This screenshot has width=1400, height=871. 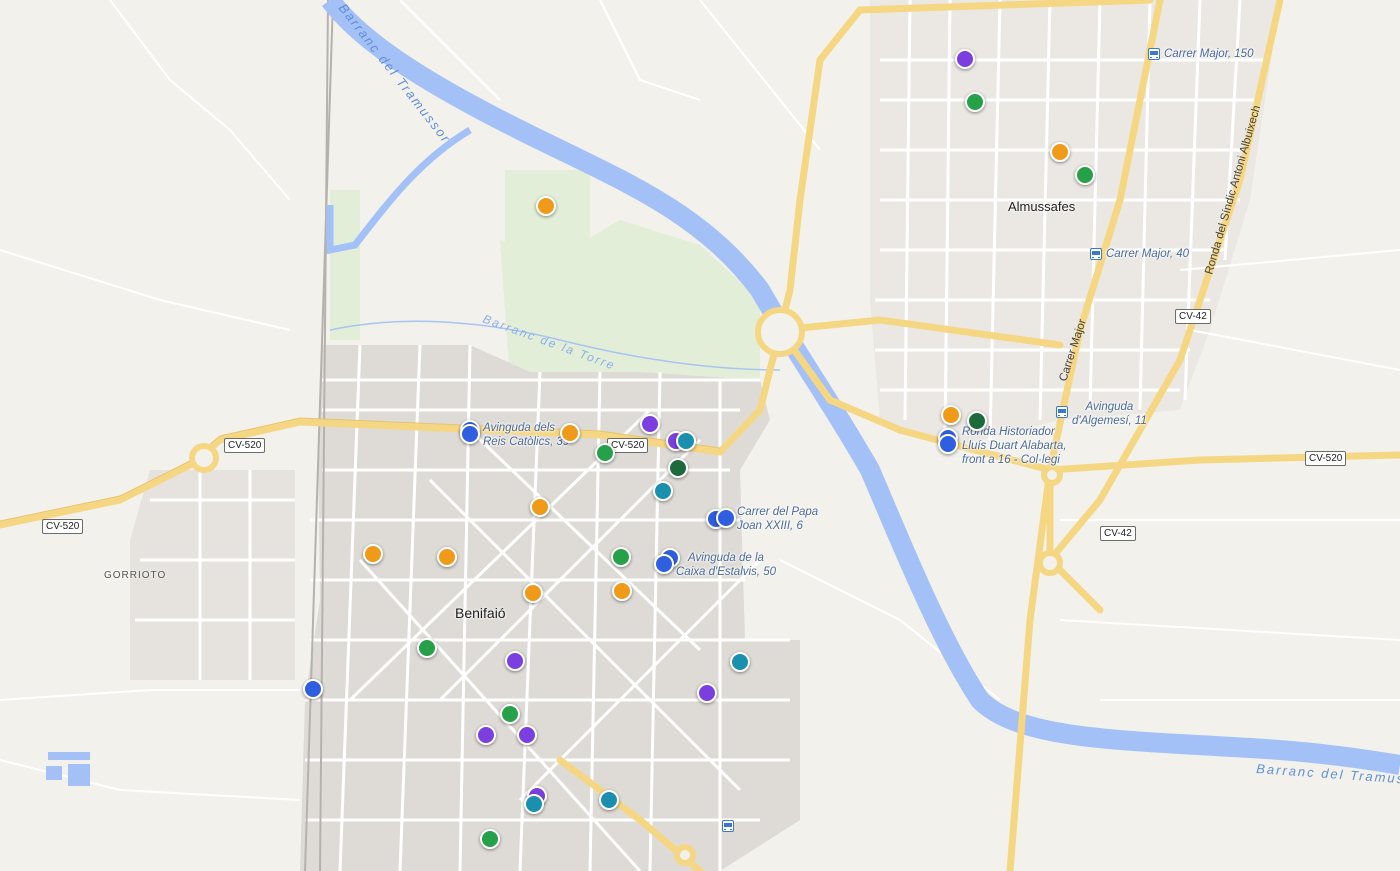 What do you see at coordinates (526, 435) in the screenshot?
I see `poi-label-reis-catolics: Avinguda dels Reis Catòlics, 39` at bounding box center [526, 435].